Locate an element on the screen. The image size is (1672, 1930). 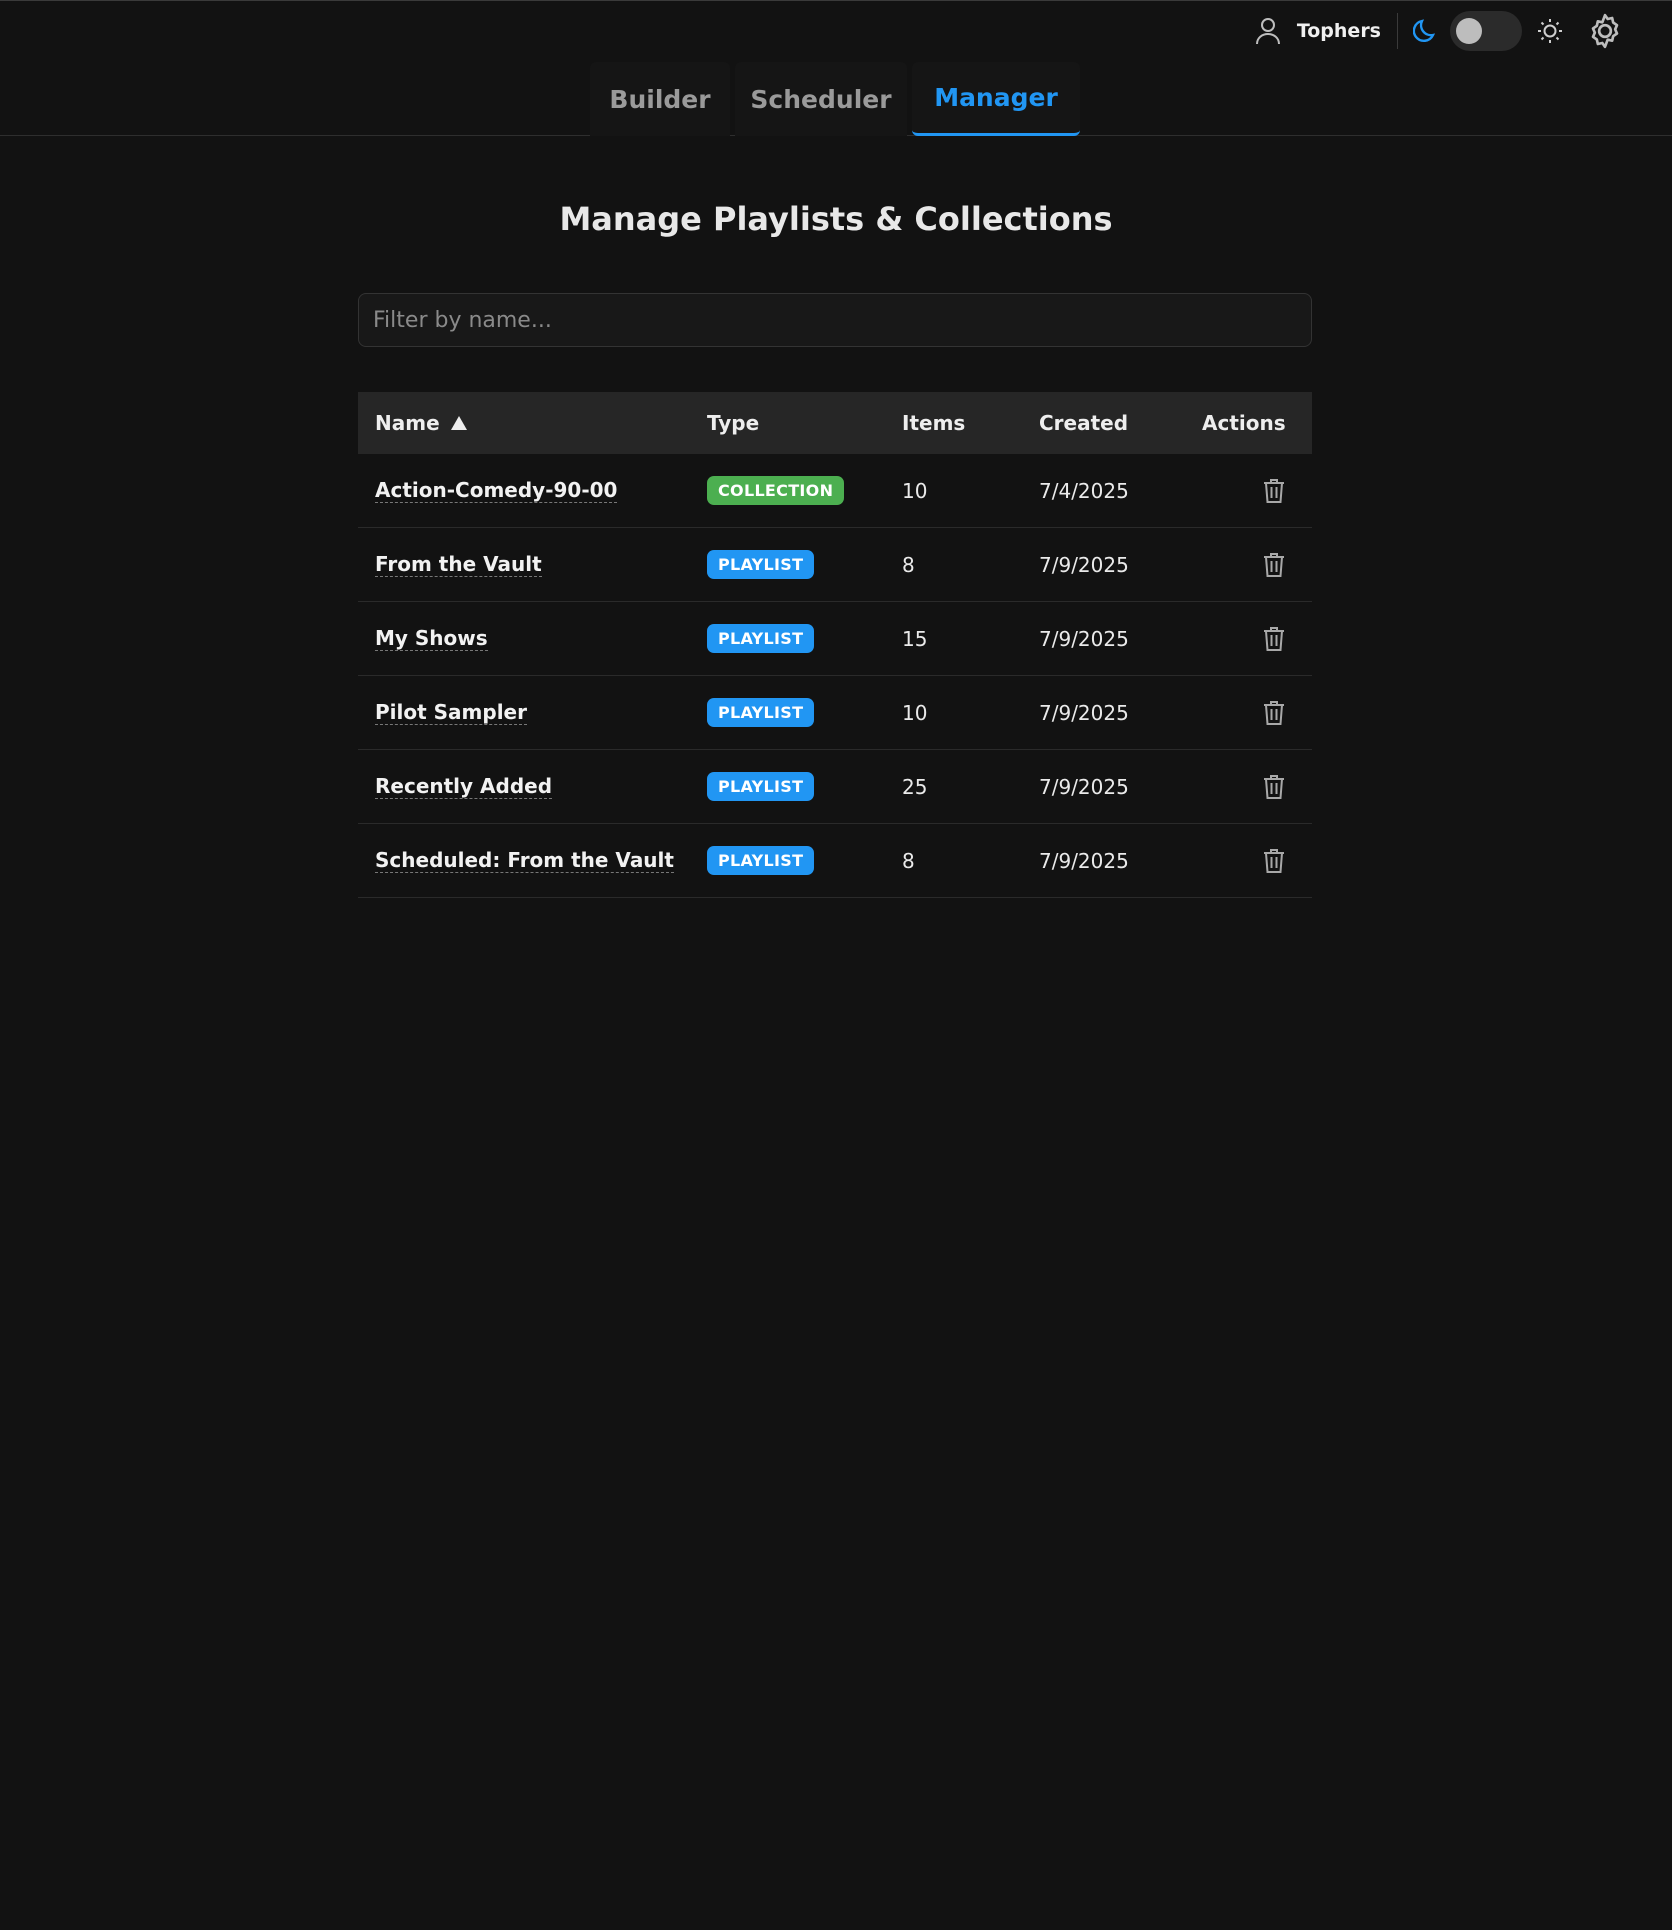
gear-icon is located at coordinates (1605, 31).